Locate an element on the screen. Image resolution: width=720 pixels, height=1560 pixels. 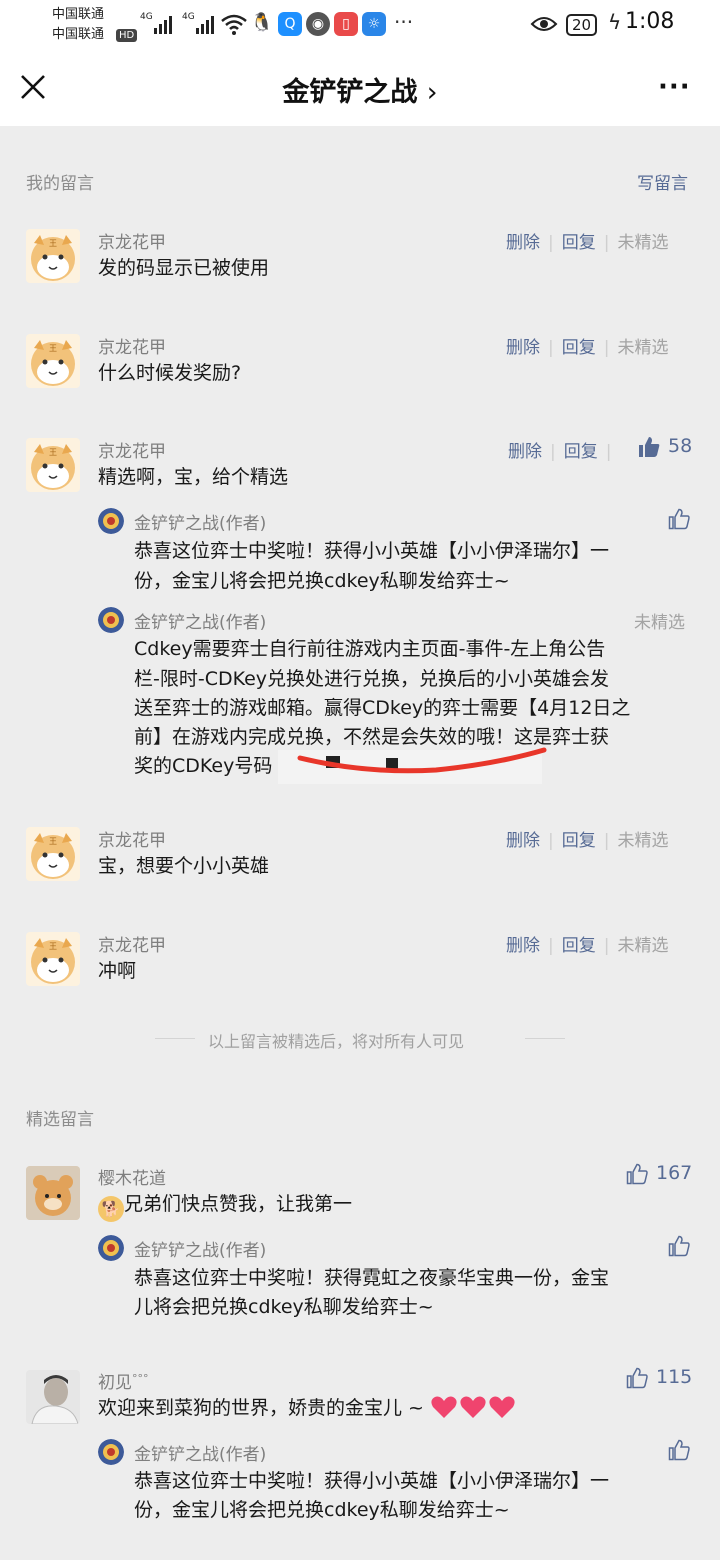
visibility-notice: 以上留言被精选后，将对所有人可见 is located at coordinates (336, 1041).